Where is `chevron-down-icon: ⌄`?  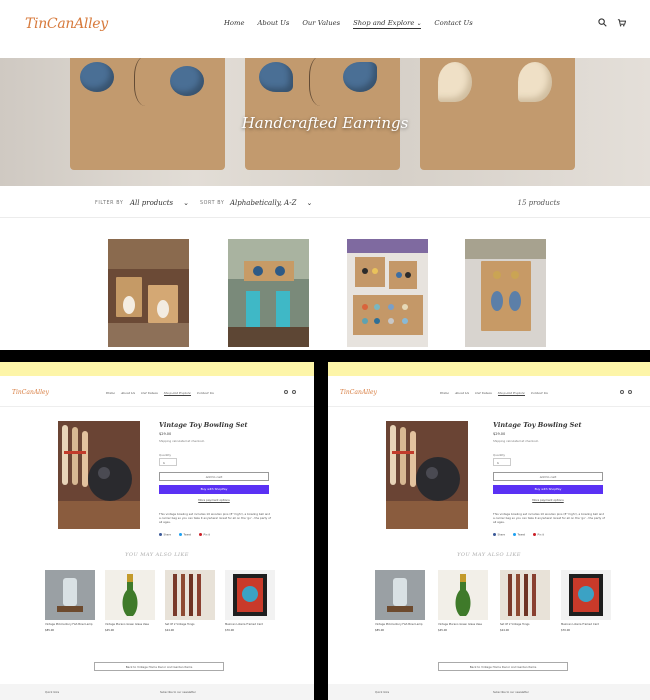
chevron-down-icon: ⌄ is located at coordinates (419, 23).